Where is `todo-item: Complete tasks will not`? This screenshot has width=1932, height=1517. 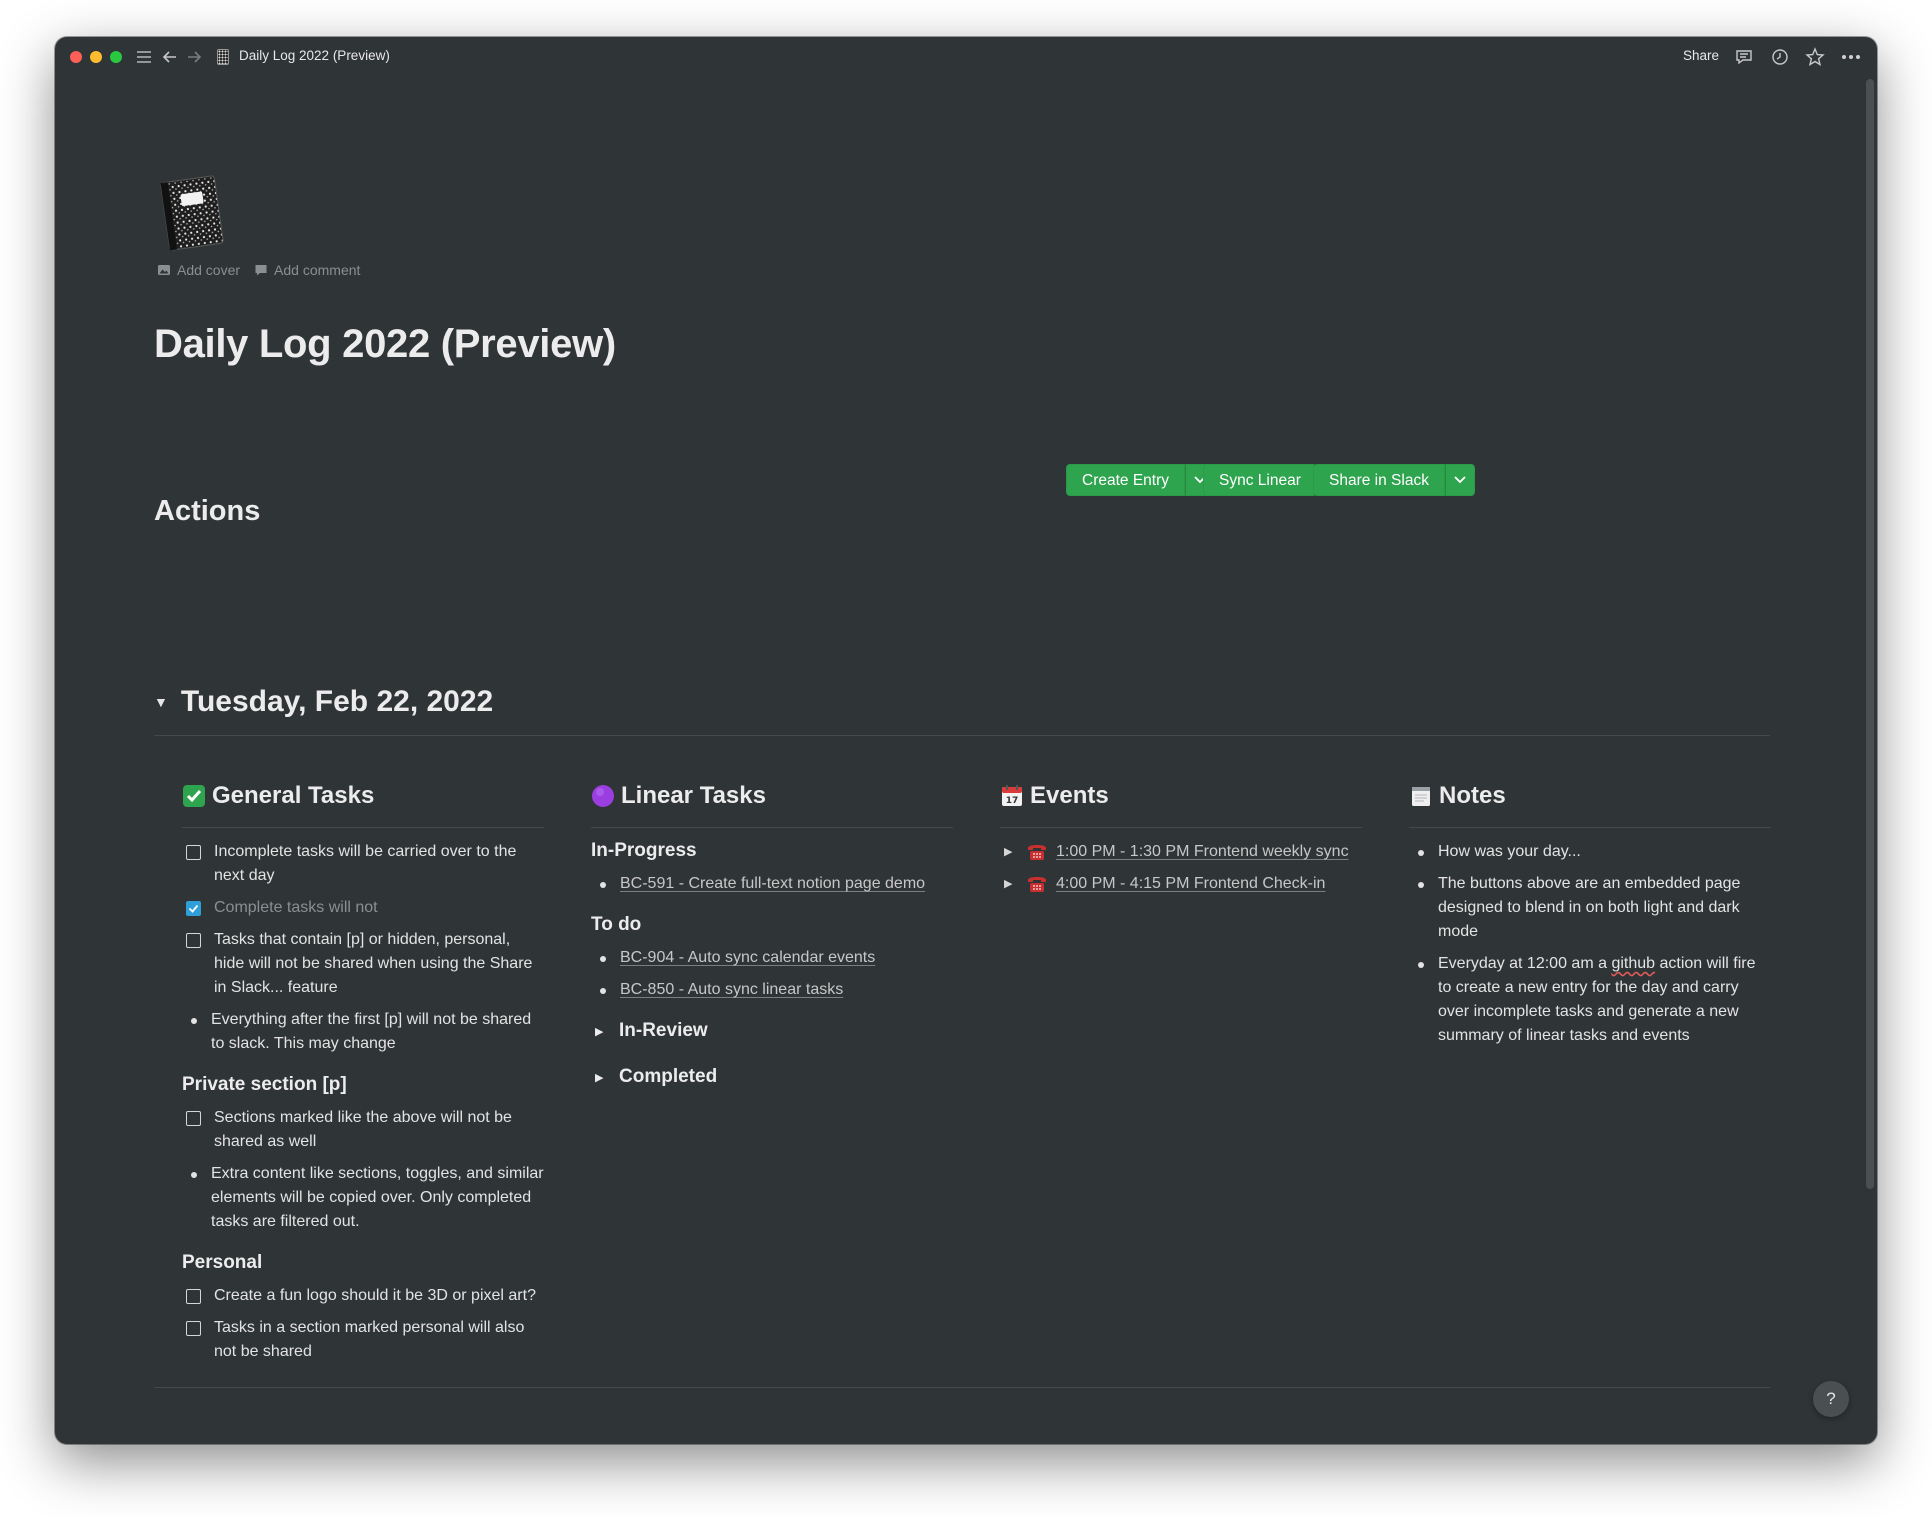
todo-item: Complete tasks will not is located at coordinates (363, 908).